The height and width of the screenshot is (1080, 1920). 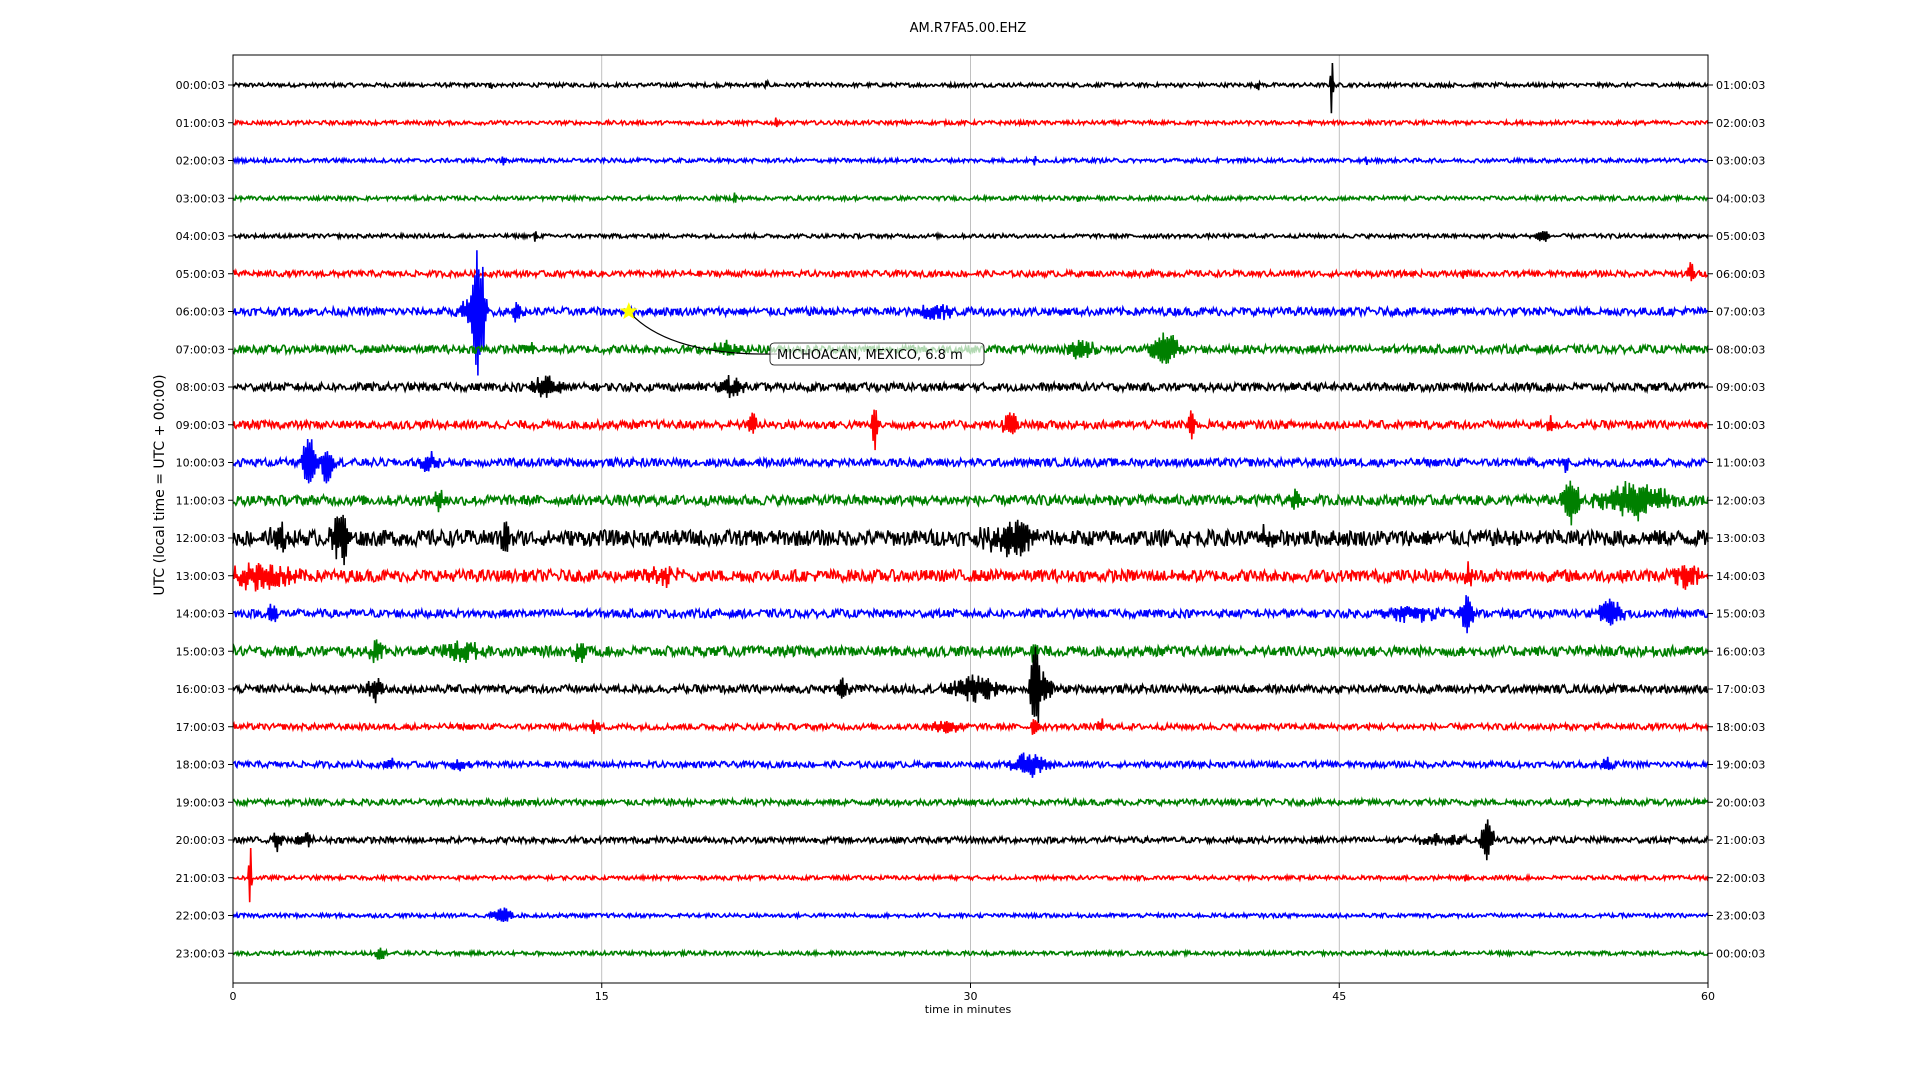 What do you see at coordinates (971, 996) in the screenshot?
I see `x-tick-label: 30` at bounding box center [971, 996].